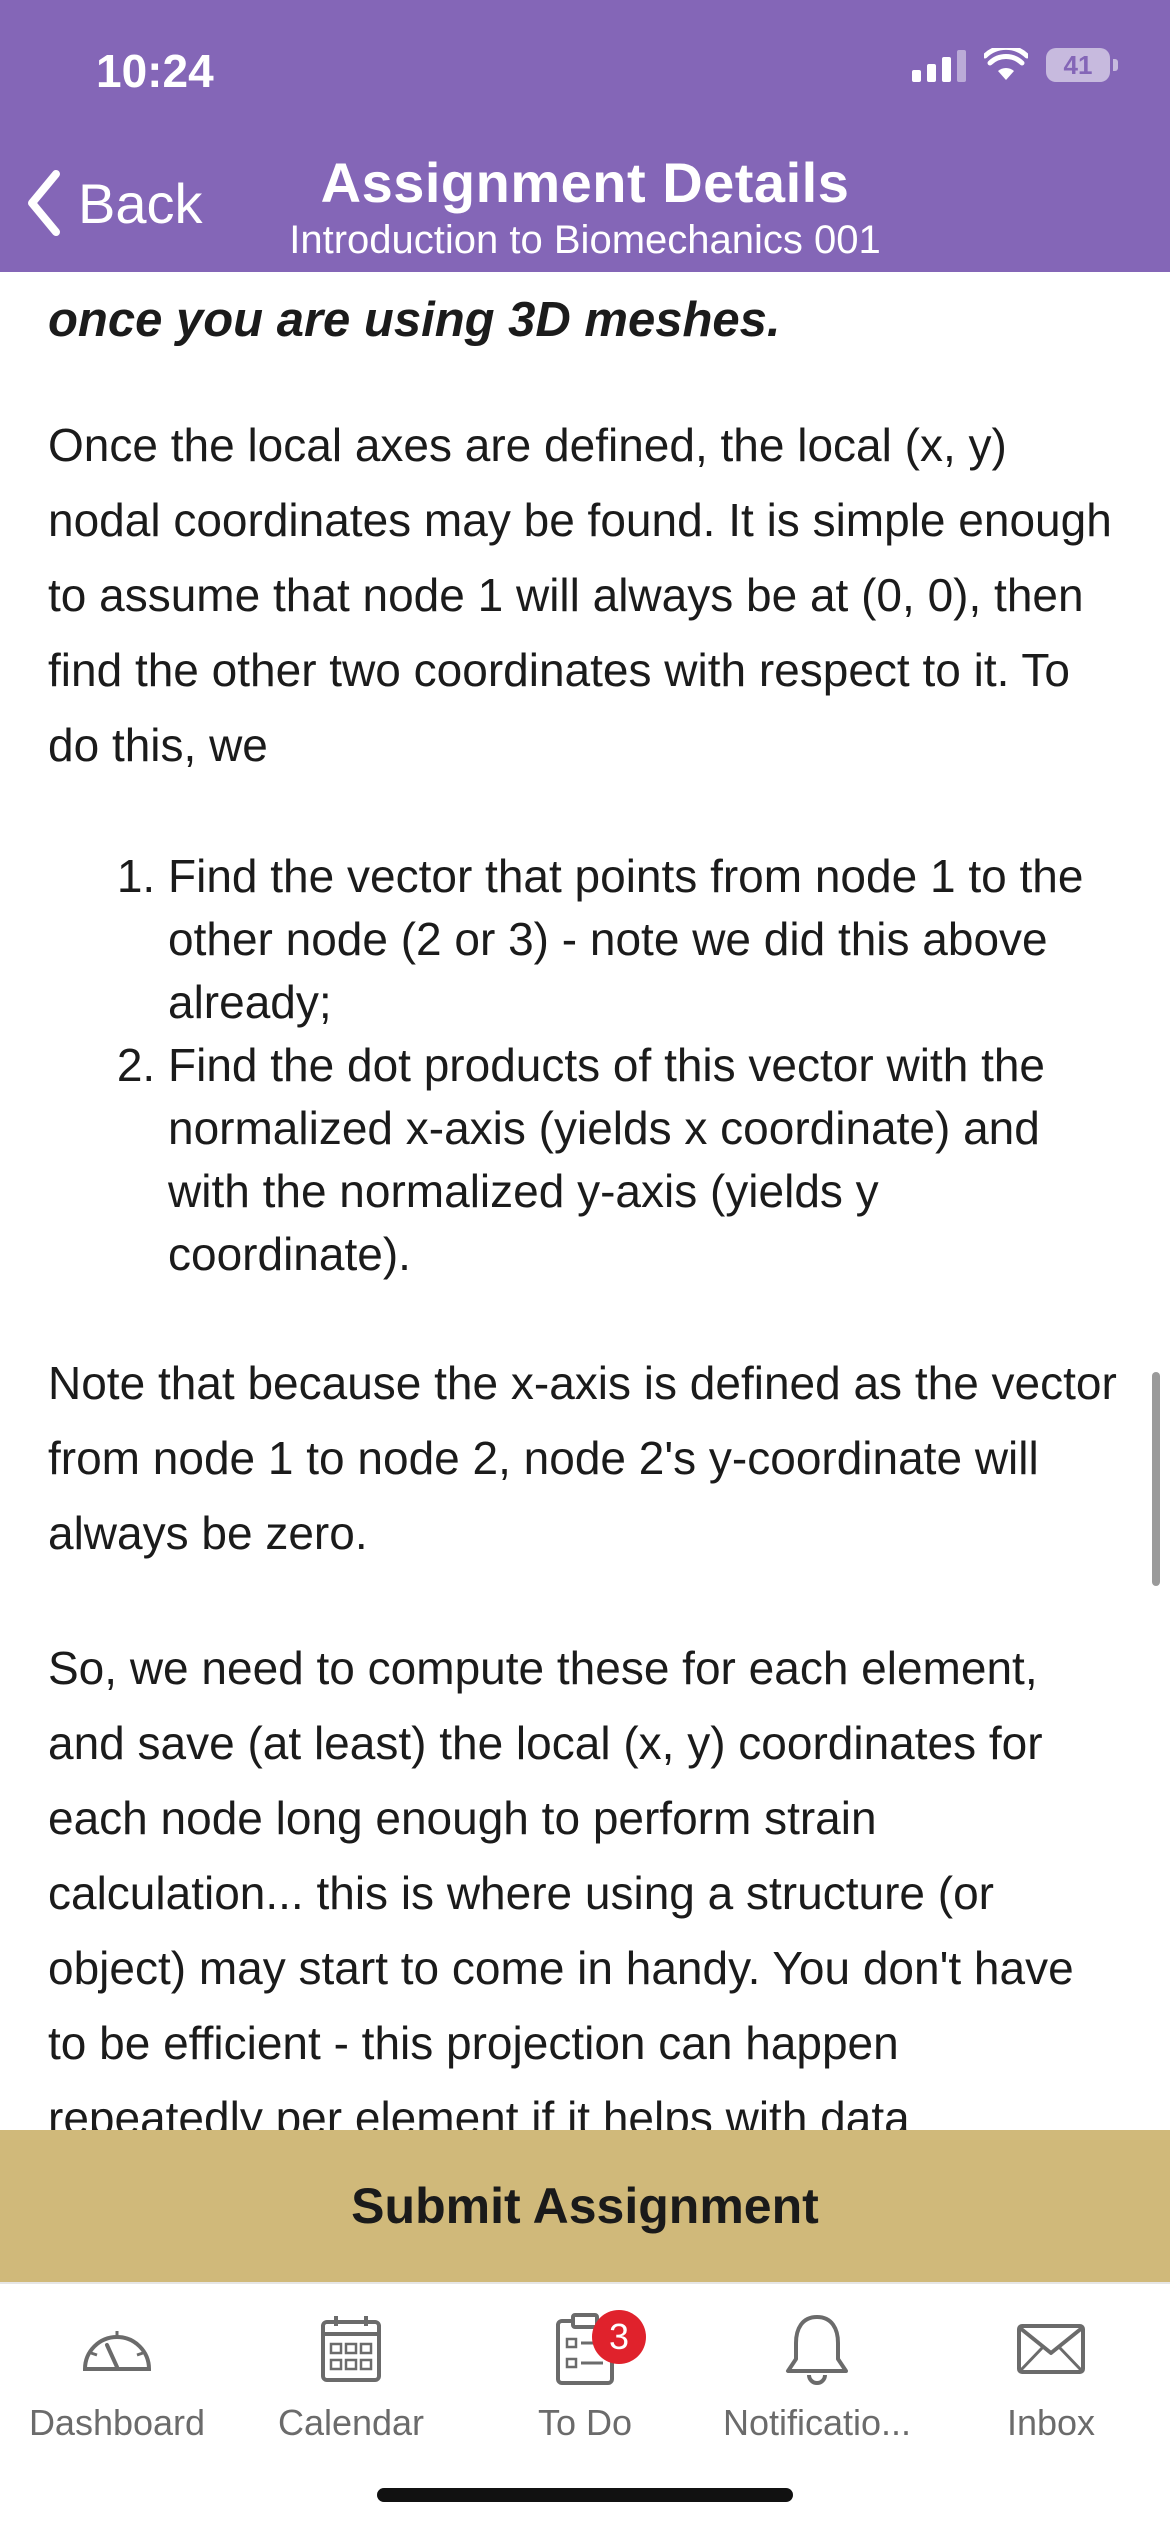 This screenshot has height=2534, width=1170. Describe the element at coordinates (585, 2422) in the screenshot. I see `tab-label: To Do` at that location.